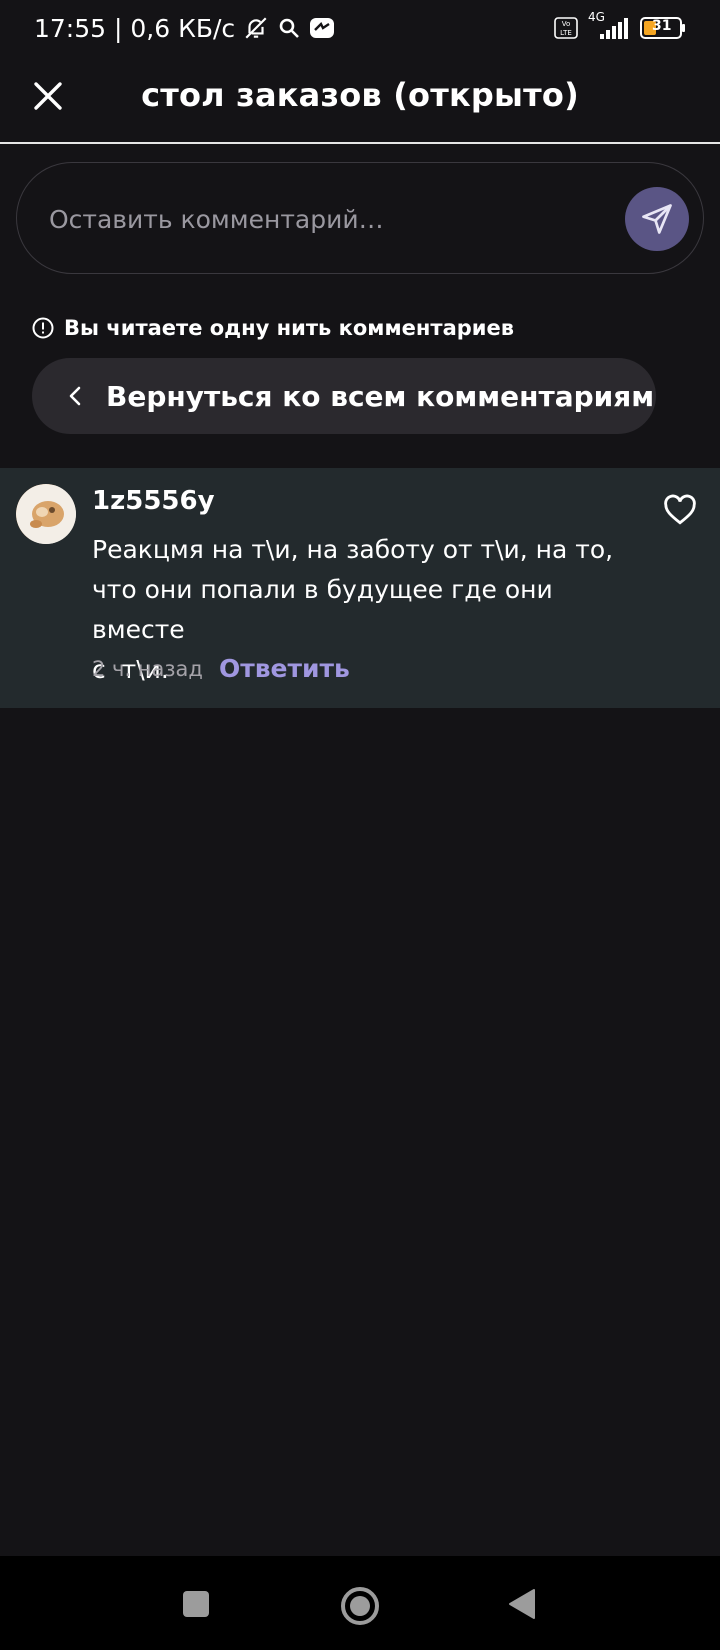 This screenshot has width=720, height=1650. I want to click on chevron-left-icon, so click(75, 396).